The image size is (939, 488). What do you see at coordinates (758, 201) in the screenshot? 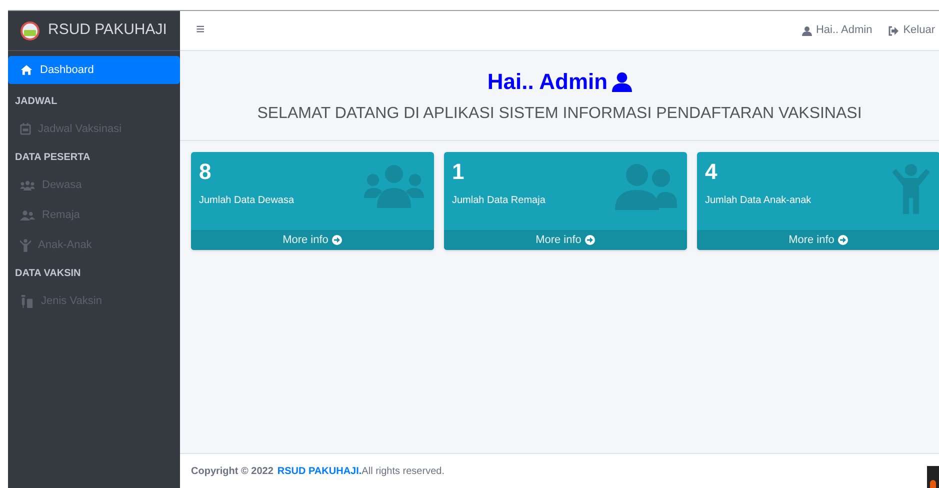
I see `stat-label: Jumlah Data Anak-anak` at bounding box center [758, 201].